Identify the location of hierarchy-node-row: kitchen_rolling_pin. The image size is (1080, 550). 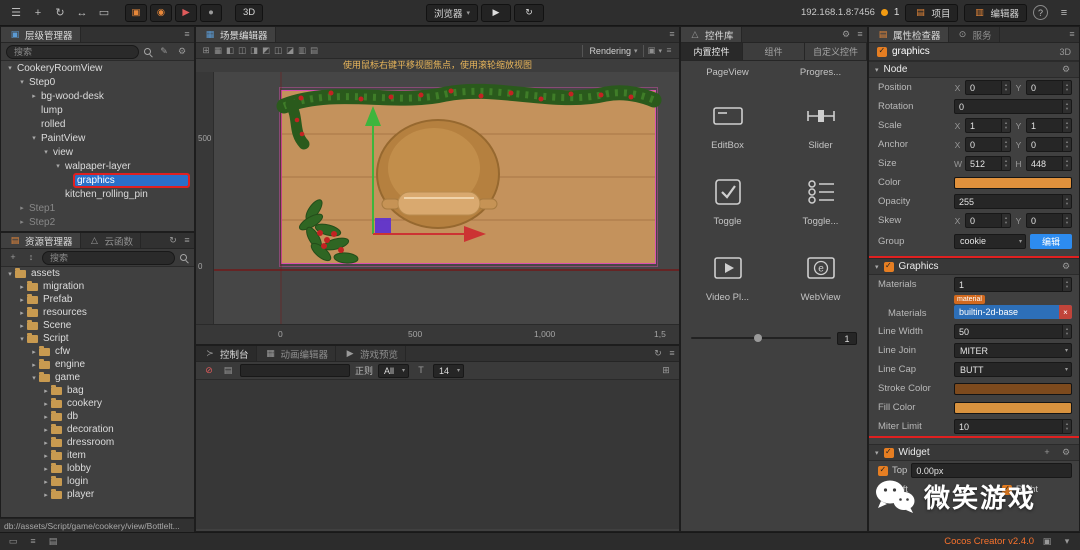
(97, 194).